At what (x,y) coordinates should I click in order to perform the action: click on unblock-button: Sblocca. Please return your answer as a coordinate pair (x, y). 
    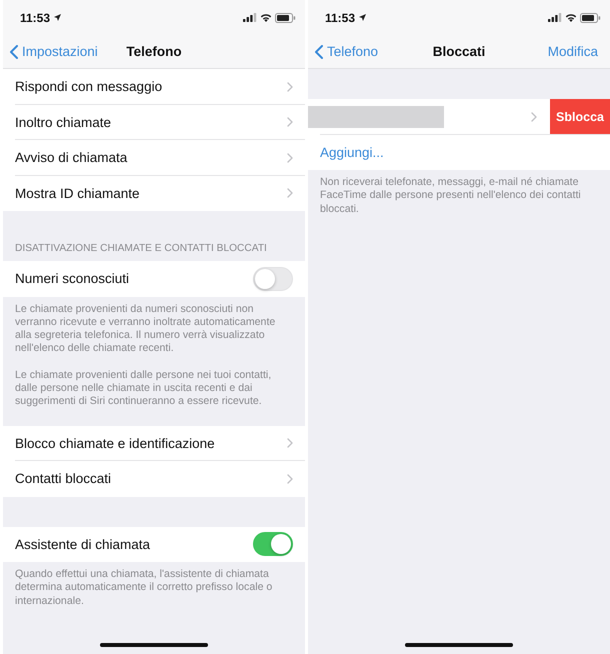
    Looking at the image, I should click on (580, 116).